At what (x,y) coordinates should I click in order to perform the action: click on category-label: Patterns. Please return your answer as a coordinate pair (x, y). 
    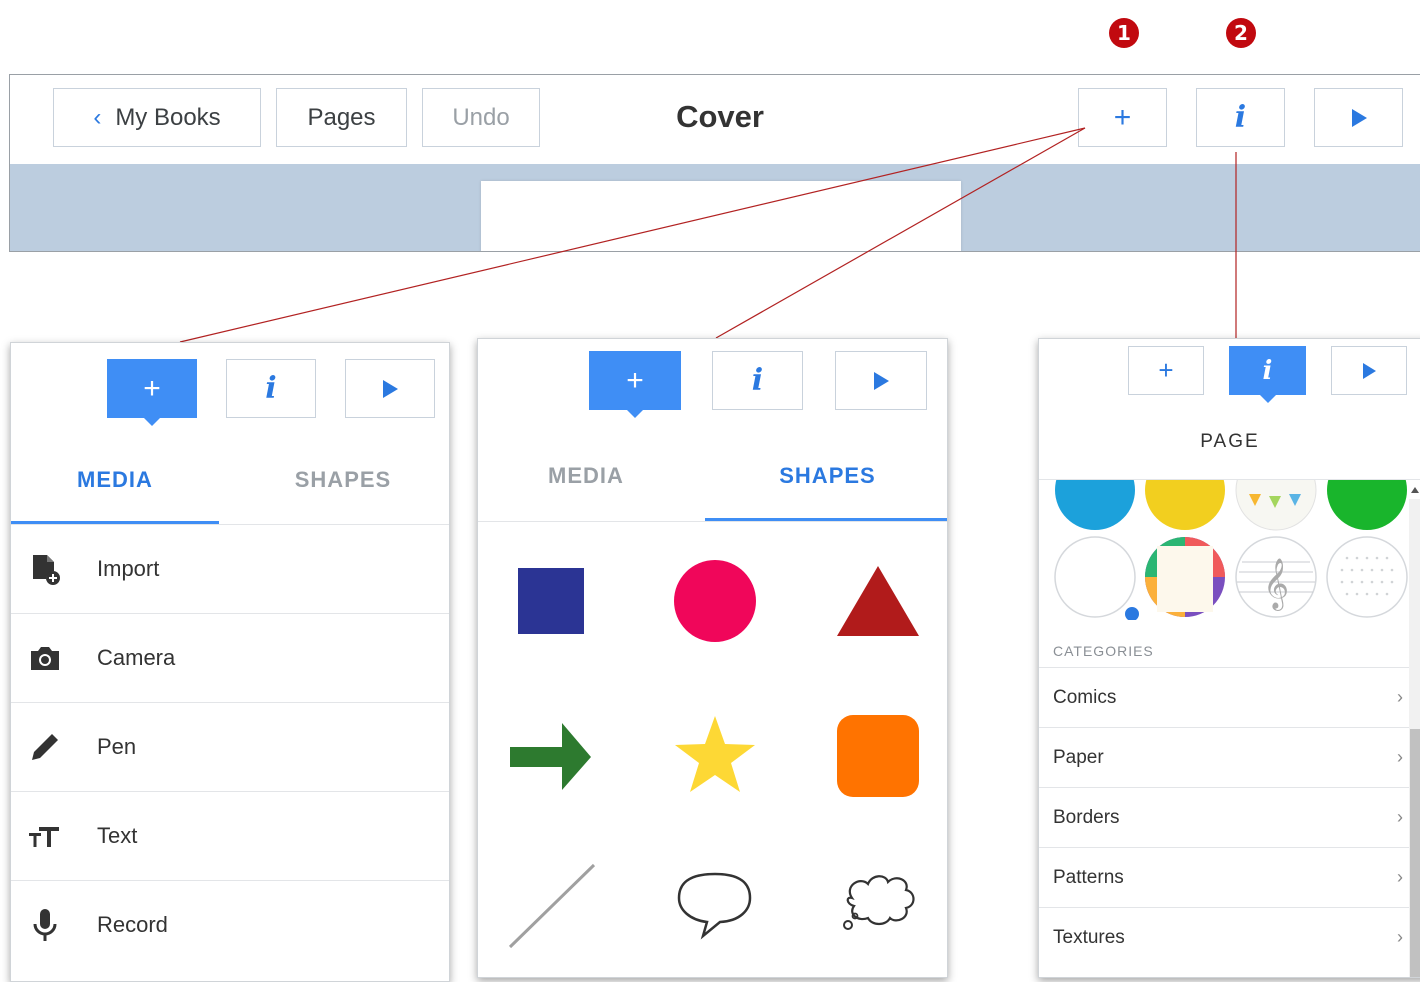
    Looking at the image, I should click on (1088, 877).